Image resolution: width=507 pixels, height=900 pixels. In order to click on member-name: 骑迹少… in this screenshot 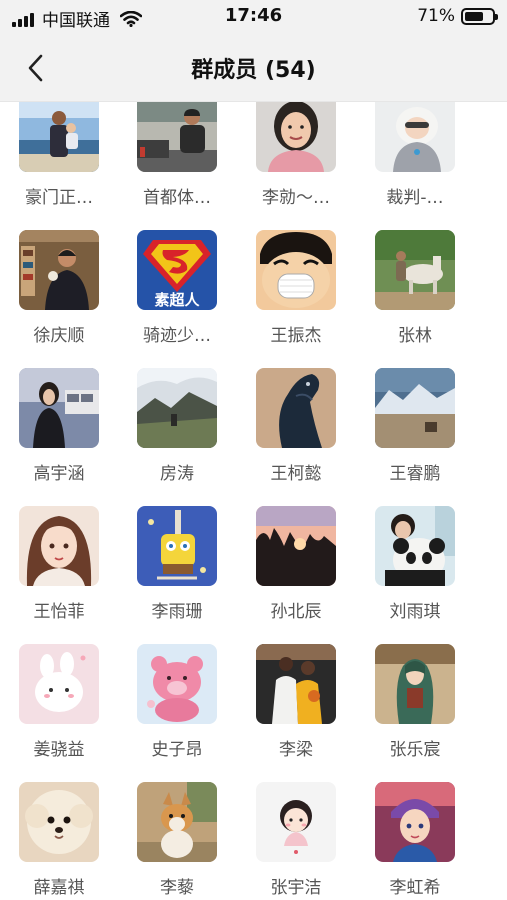, I will do `click(177, 336)`.